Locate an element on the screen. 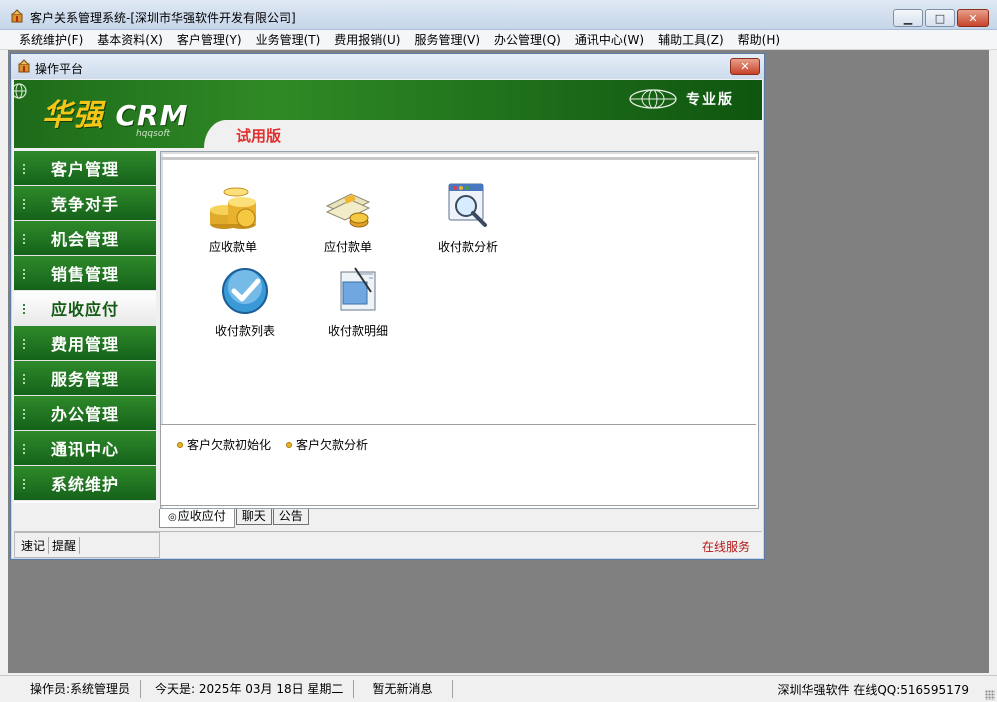 This screenshot has width=997, height=702. nav-item-label: 竞争对手 is located at coordinates (84, 204).